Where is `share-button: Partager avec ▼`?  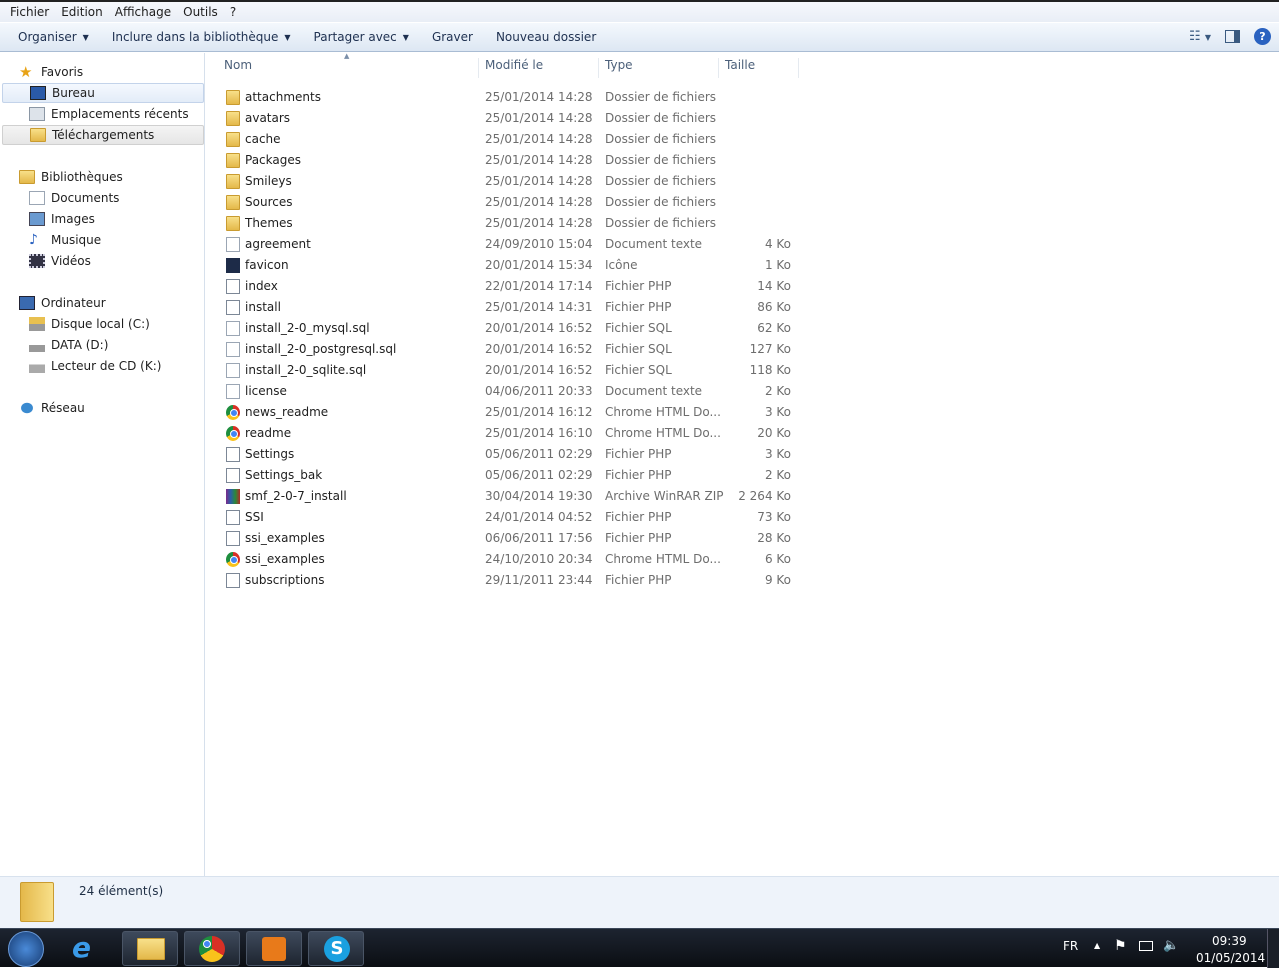 share-button: Partager avec ▼ is located at coordinates (365, 37).